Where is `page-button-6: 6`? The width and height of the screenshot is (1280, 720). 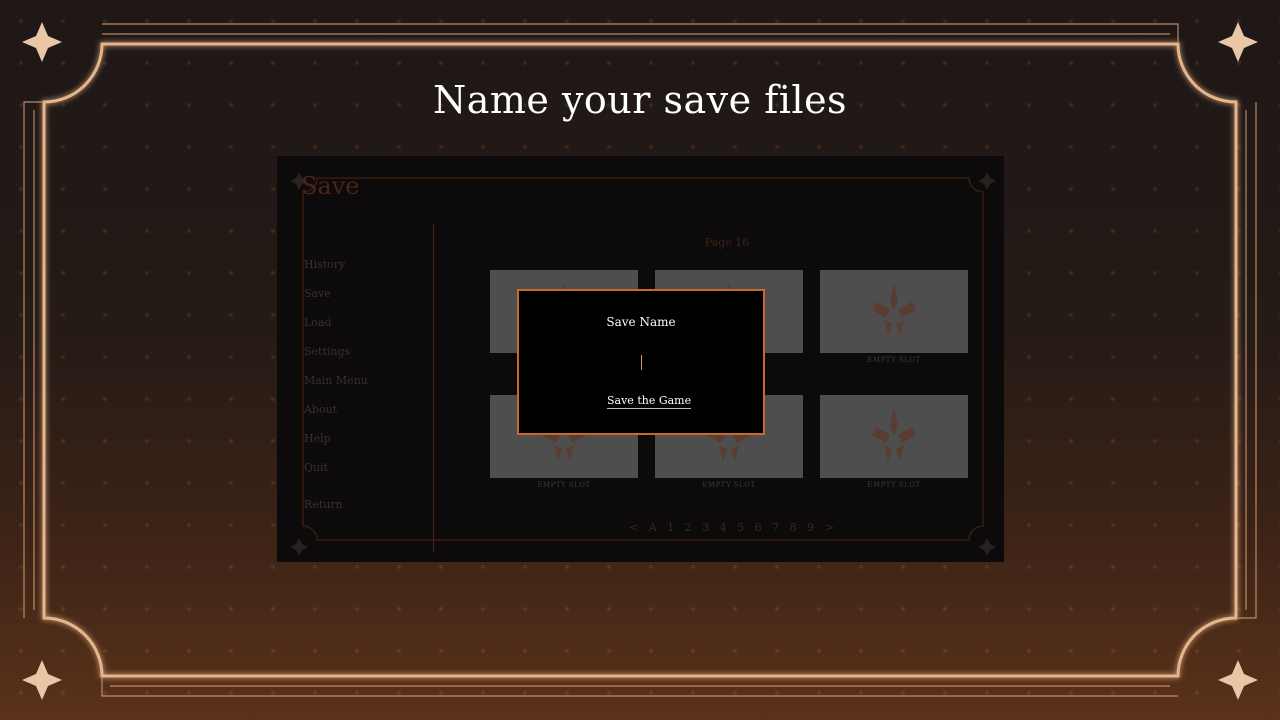 page-button-6: 6 is located at coordinates (758, 527).